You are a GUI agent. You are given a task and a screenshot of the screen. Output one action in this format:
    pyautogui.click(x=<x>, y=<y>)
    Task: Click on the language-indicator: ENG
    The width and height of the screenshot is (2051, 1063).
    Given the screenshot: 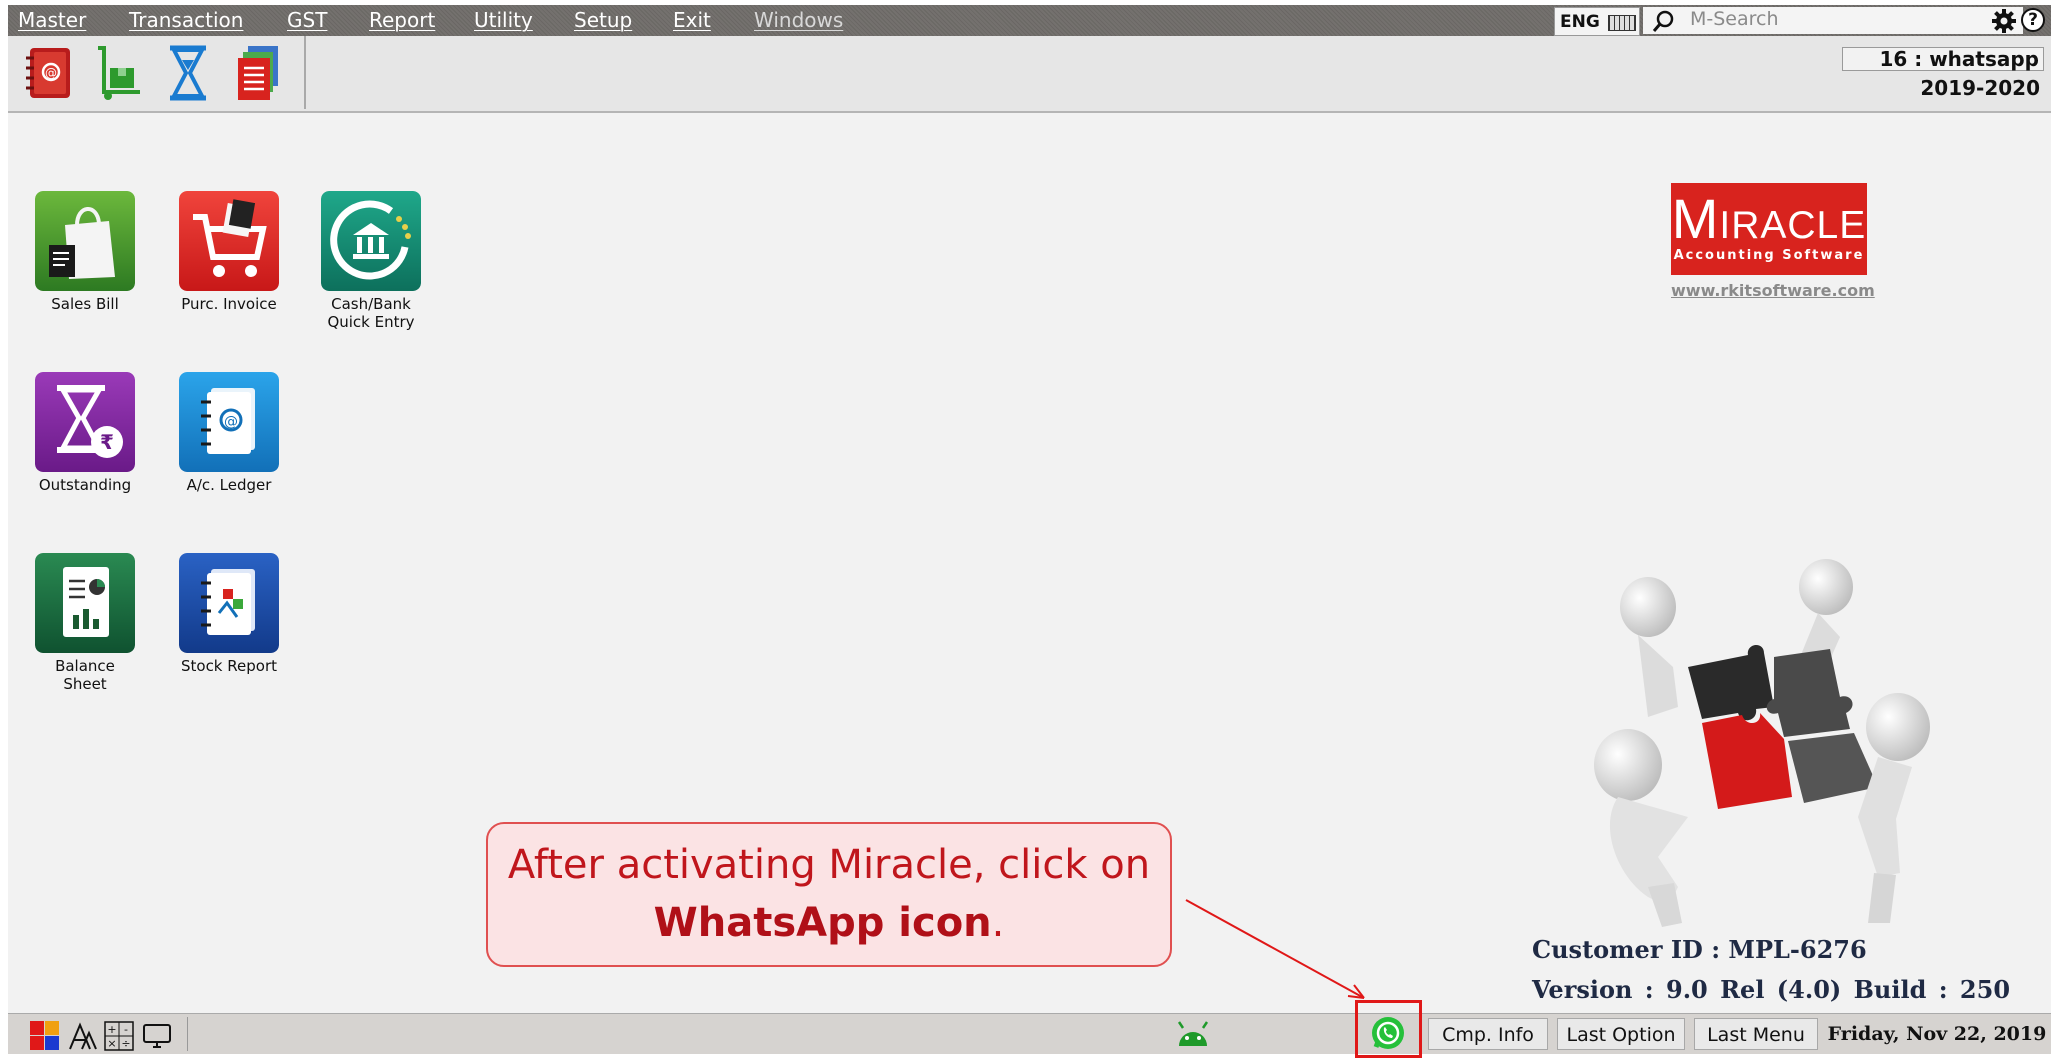 What is the action you would take?
    pyautogui.click(x=1597, y=21)
    